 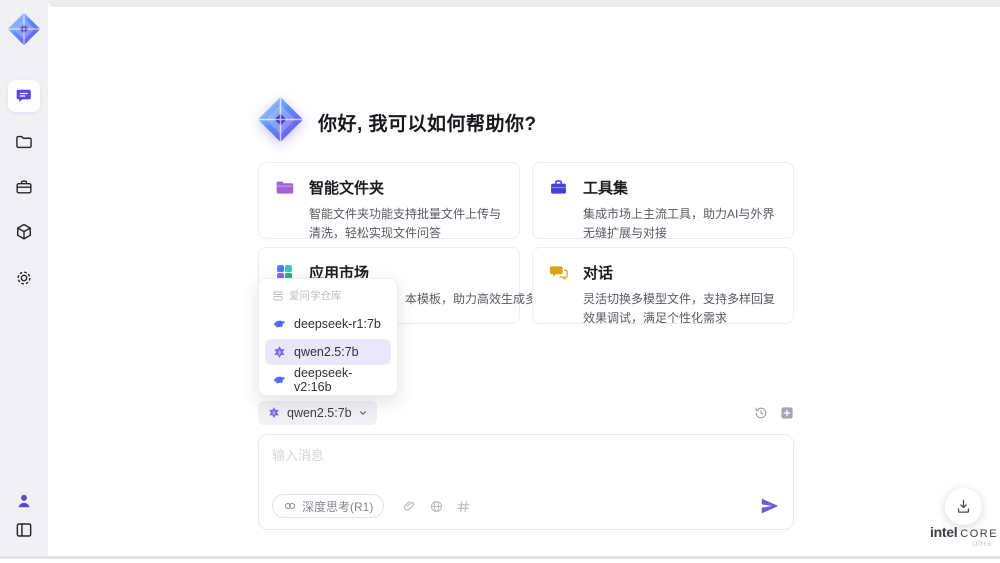 I want to click on cube-icon, so click(x=24, y=231).